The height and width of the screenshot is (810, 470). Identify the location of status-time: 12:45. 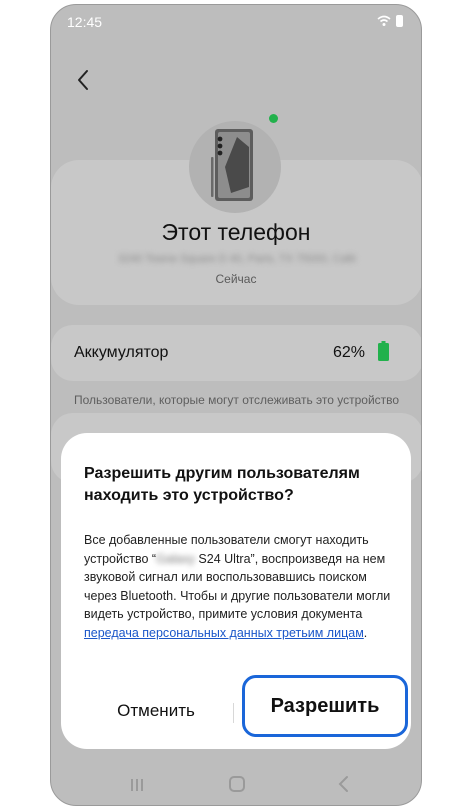
(85, 22).